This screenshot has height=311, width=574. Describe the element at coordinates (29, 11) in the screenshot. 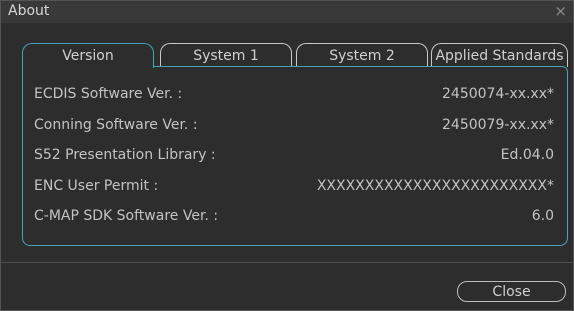

I see `dialog-title: About` at that location.